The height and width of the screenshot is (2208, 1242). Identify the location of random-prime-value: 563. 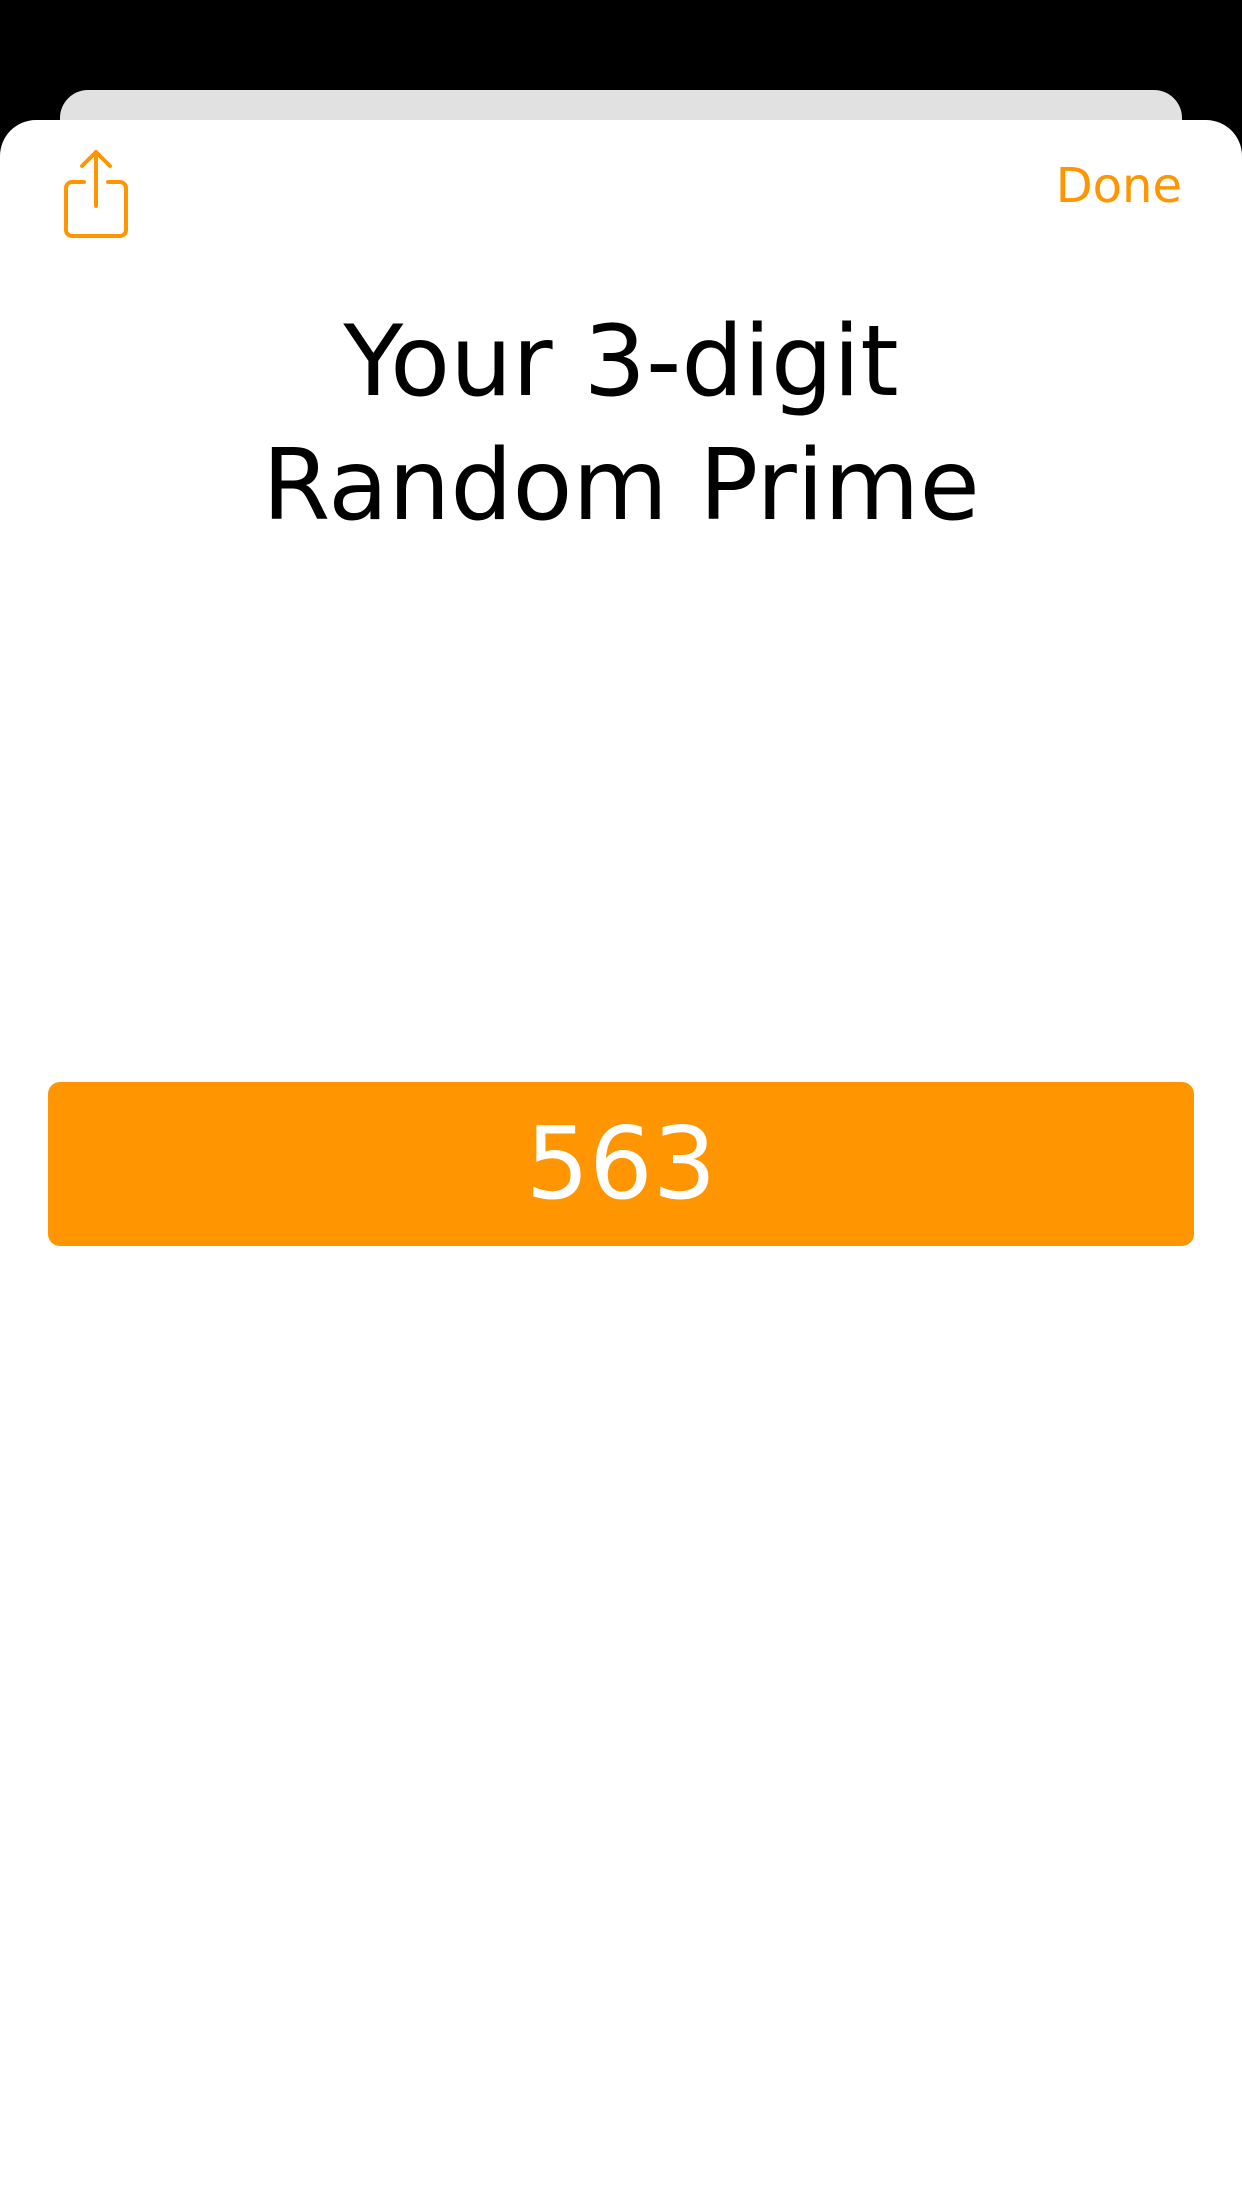
(621, 1163).